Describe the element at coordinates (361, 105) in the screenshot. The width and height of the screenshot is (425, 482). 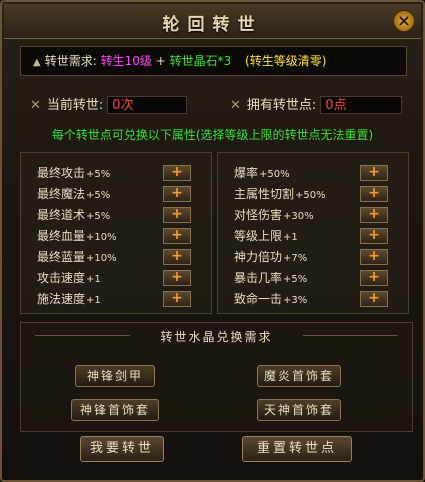
I see `points-value: 0点` at that location.